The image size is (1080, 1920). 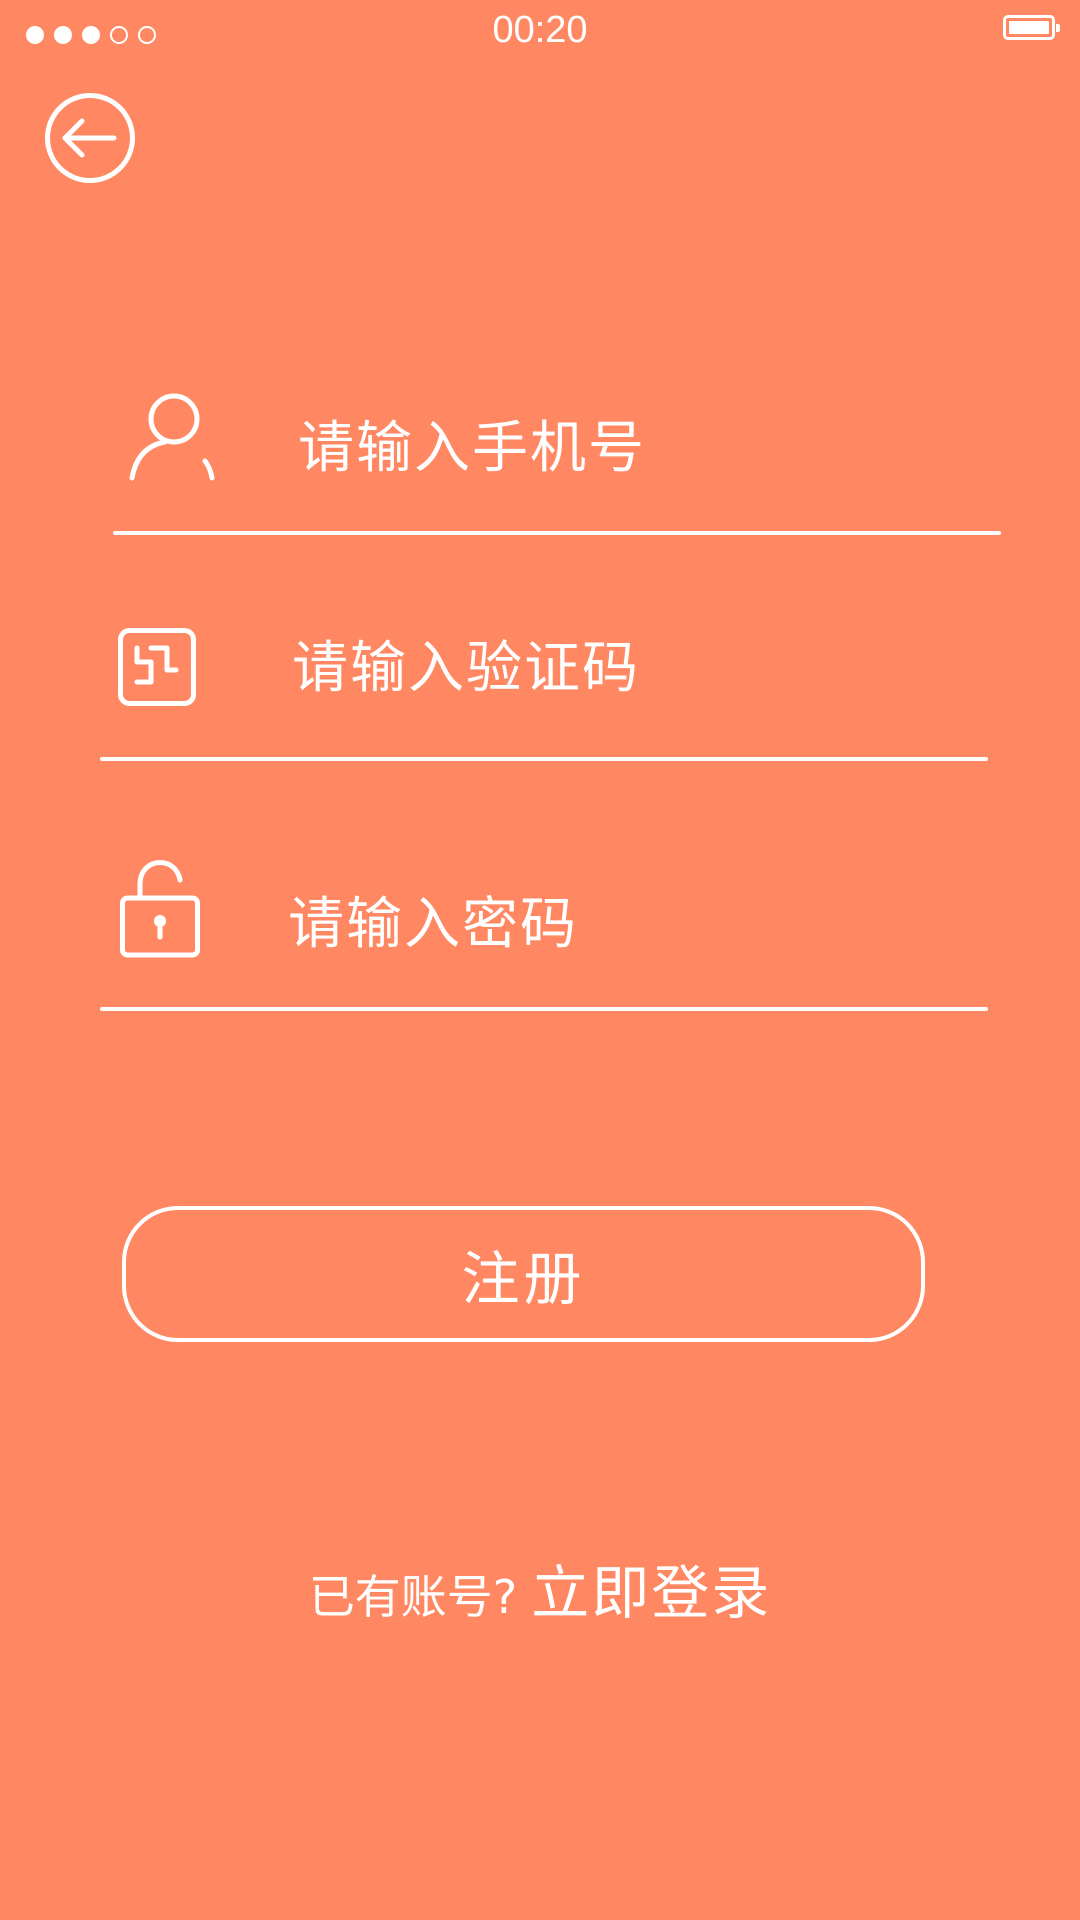 What do you see at coordinates (557, 533) in the screenshot?
I see `phone-underline` at bounding box center [557, 533].